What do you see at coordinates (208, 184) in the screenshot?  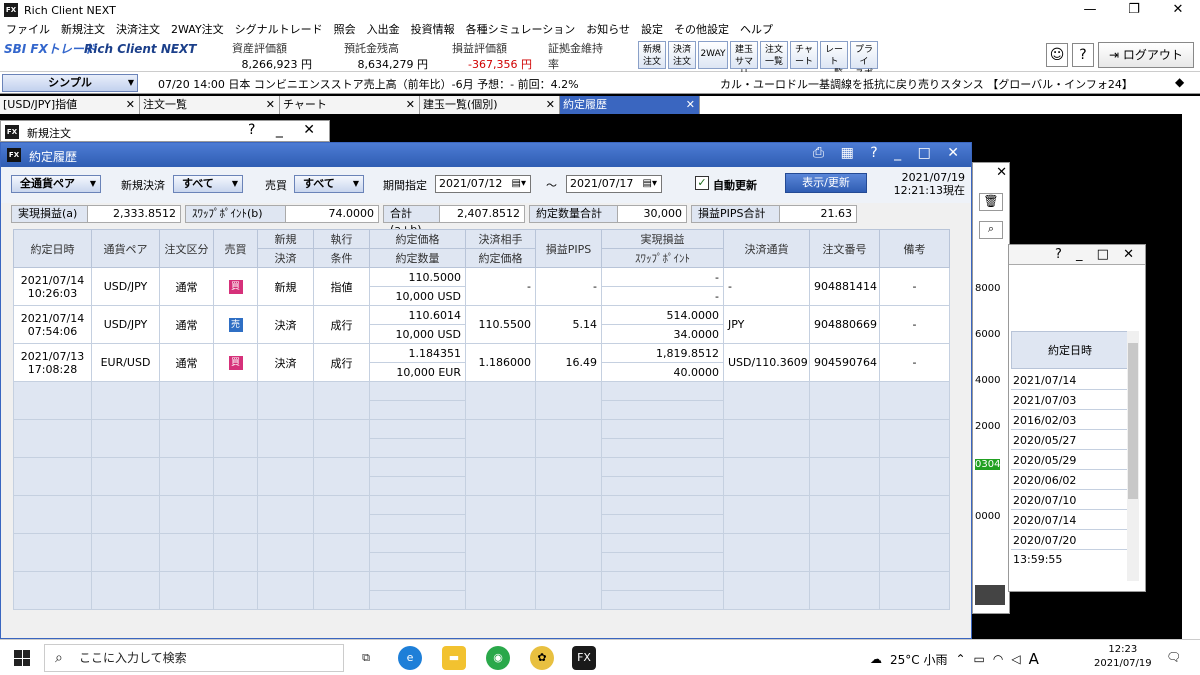 I see `settle-select: すべて ▼` at bounding box center [208, 184].